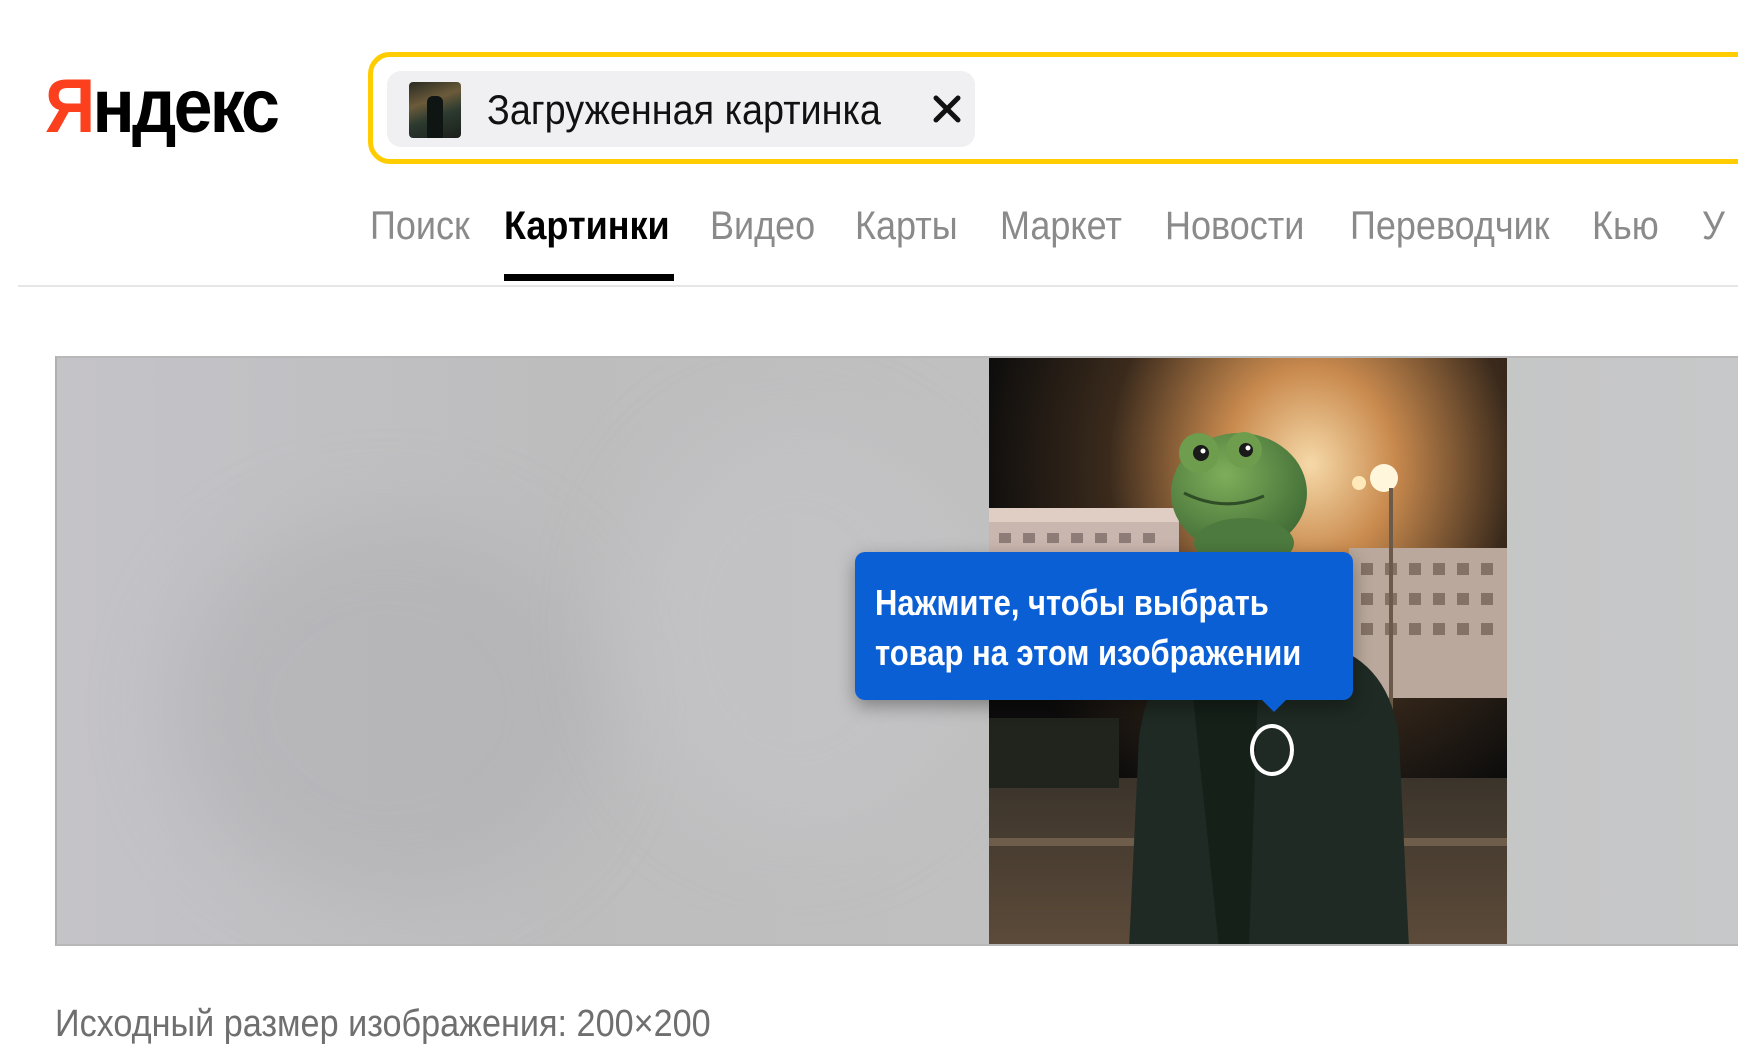 This screenshot has width=1738, height=1052. Describe the element at coordinates (762, 226) in the screenshot. I see `tab-video: Видео` at that location.